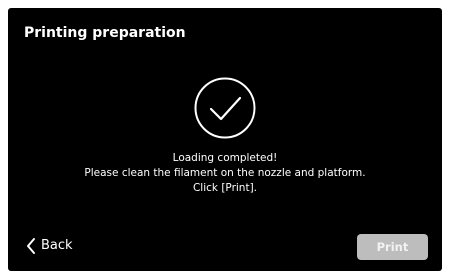 The width and height of the screenshot is (449, 277). What do you see at coordinates (225, 108) in the screenshot?
I see `check-circle-icon` at bounding box center [225, 108].